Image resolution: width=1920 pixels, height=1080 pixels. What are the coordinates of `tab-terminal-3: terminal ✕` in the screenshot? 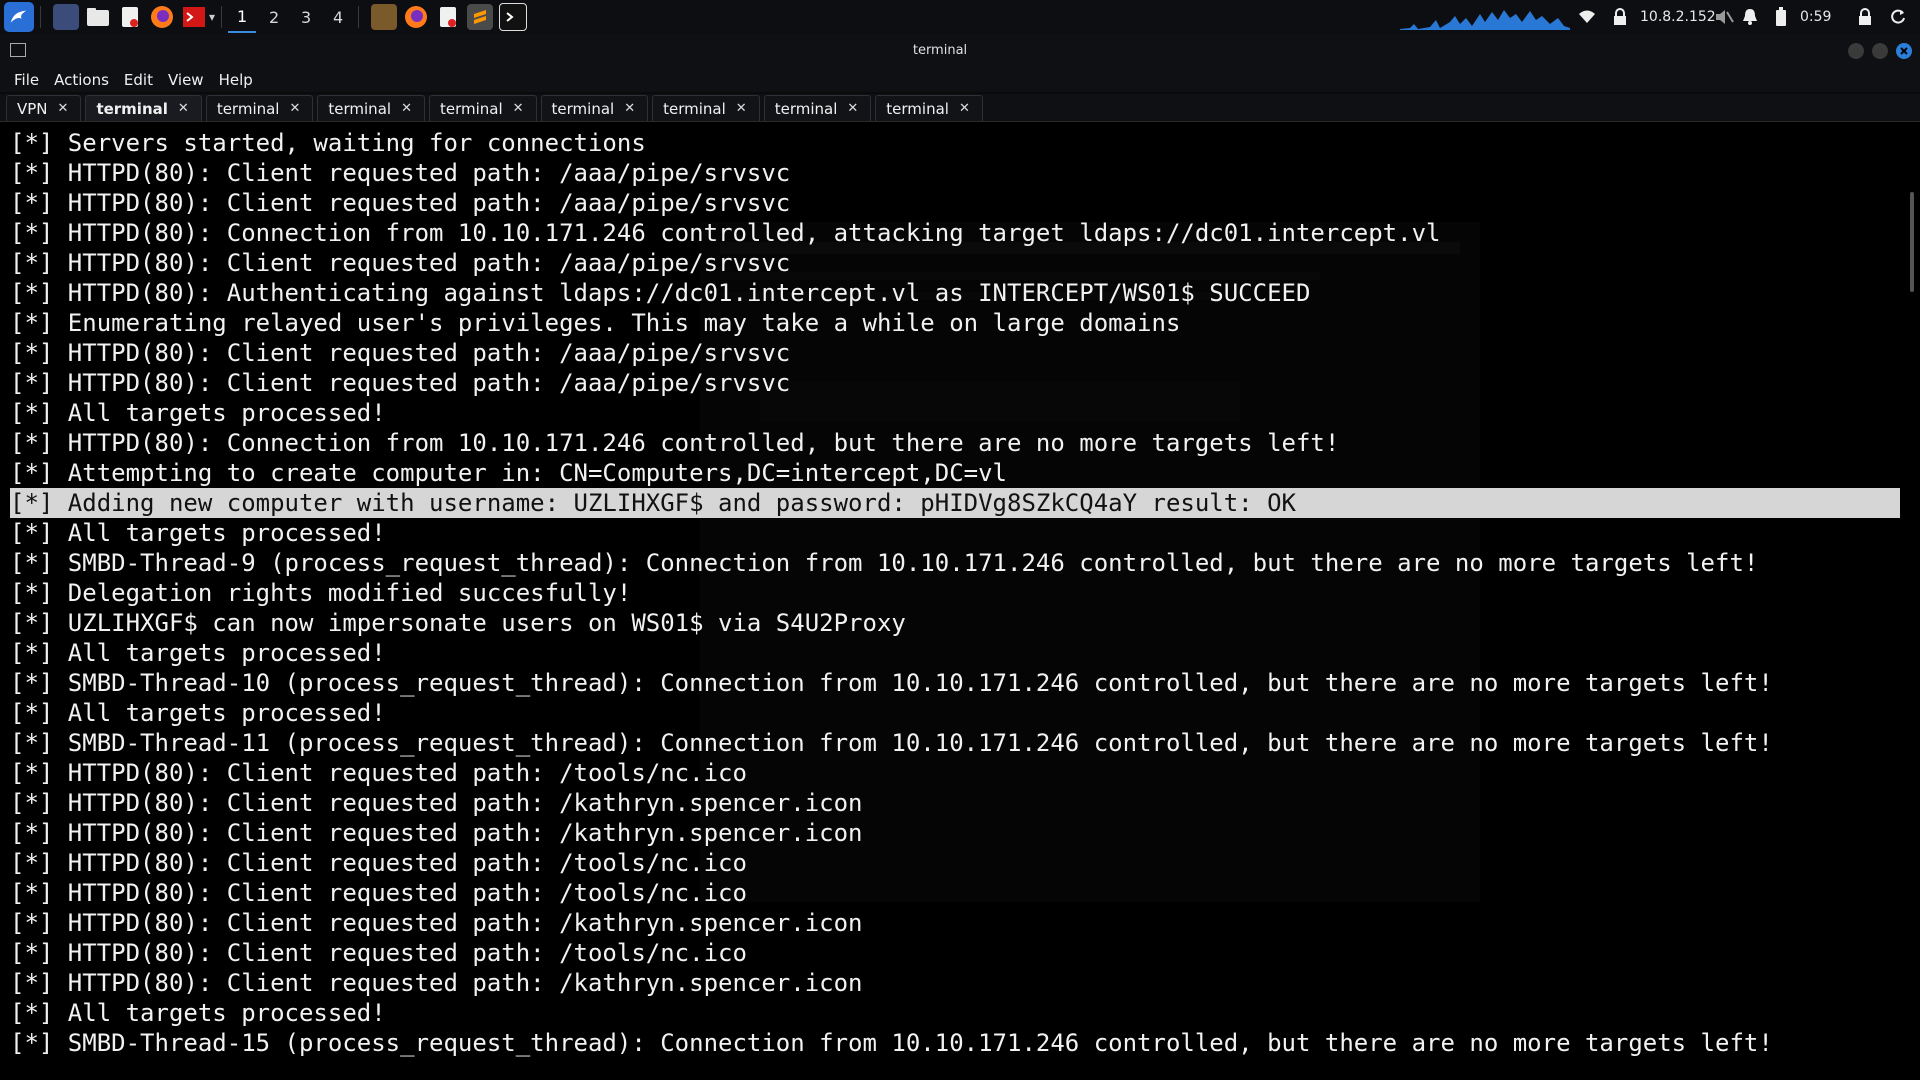 It's located at (371, 108).